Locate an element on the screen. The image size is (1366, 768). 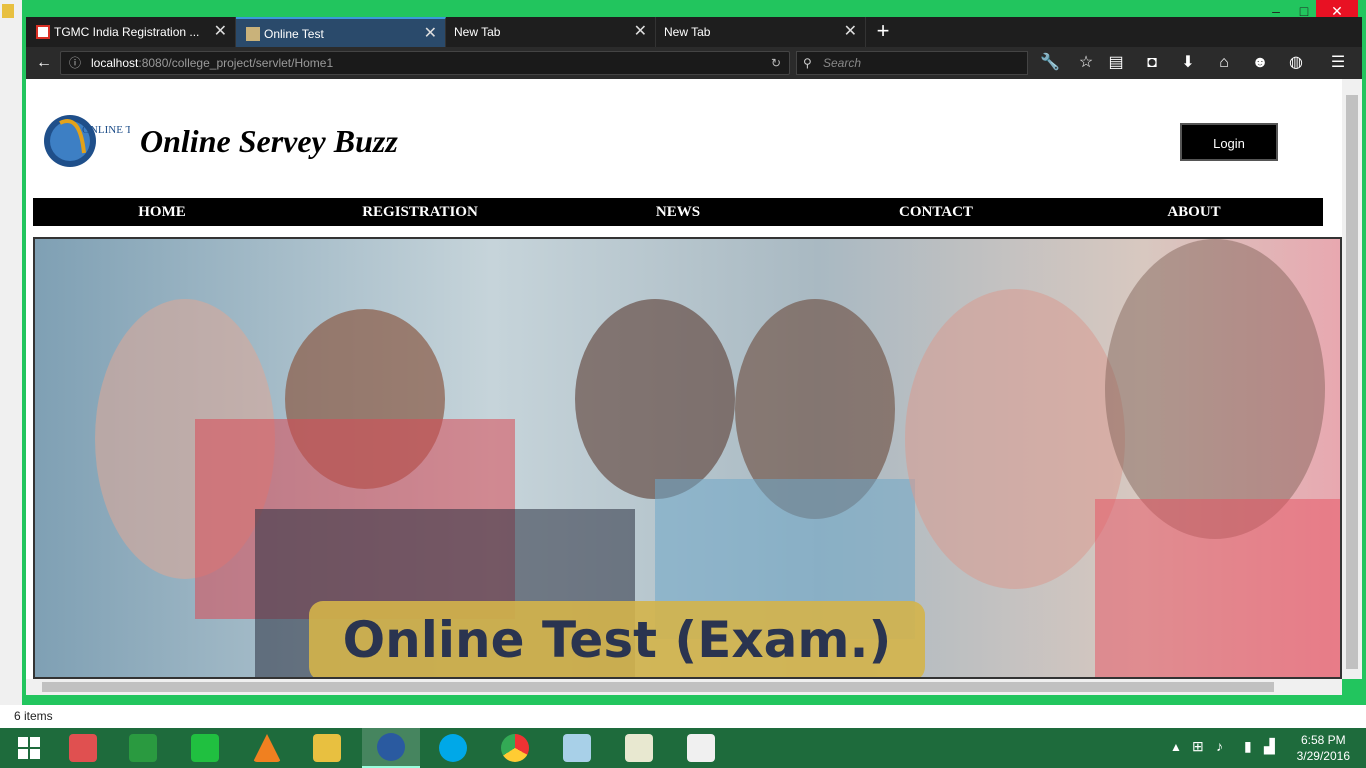
tab-tgmc: TGMC India Registration ... ✕ is located at coordinates (131, 32).